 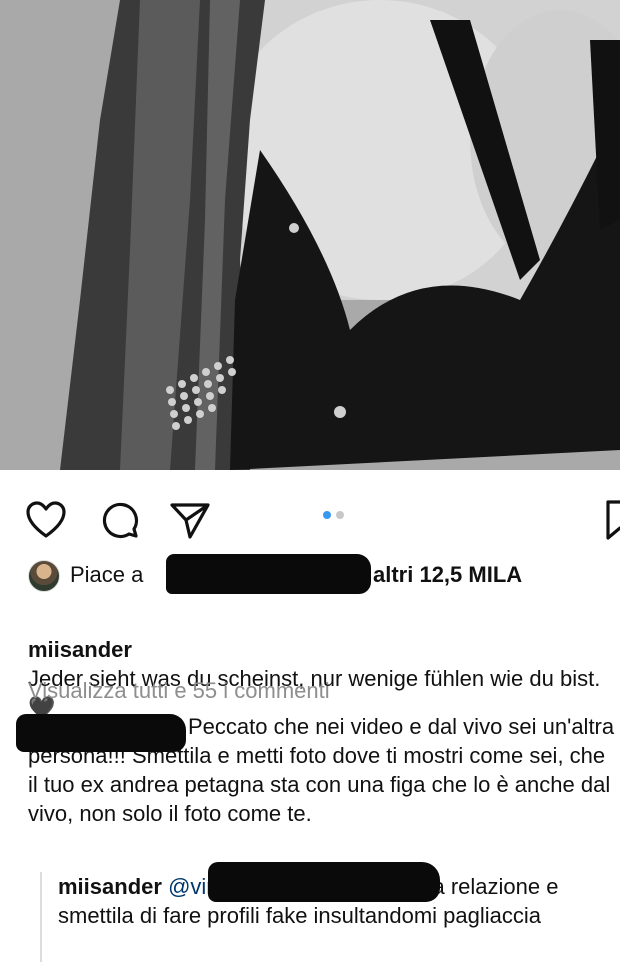 I want to click on caption-username: miisander, so click(x=80, y=649).